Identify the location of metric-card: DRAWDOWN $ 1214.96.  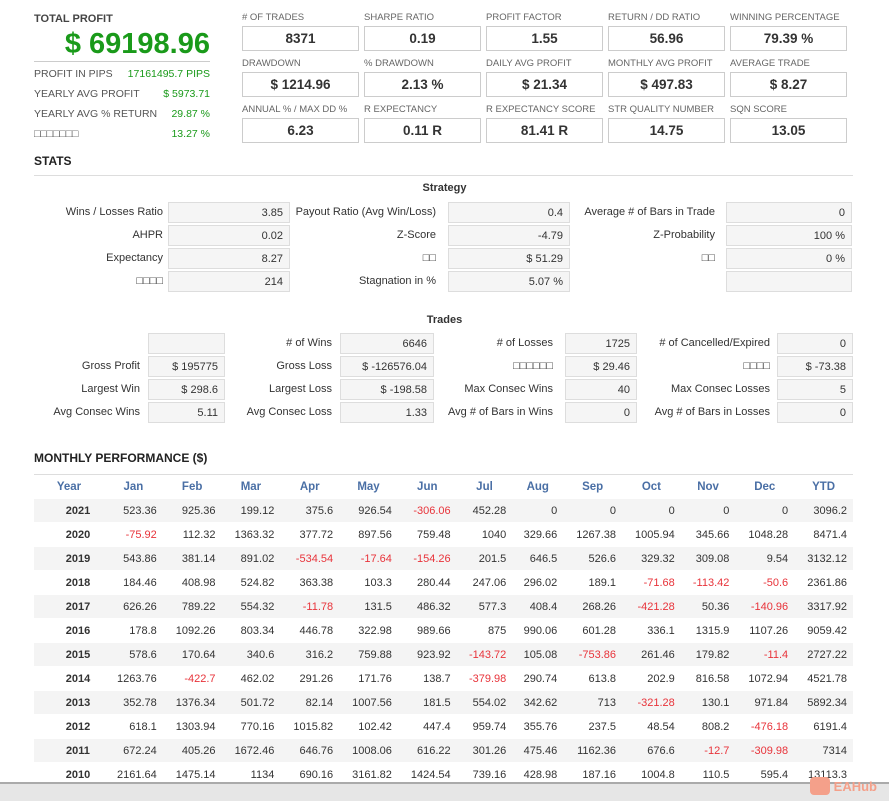
(300, 77).